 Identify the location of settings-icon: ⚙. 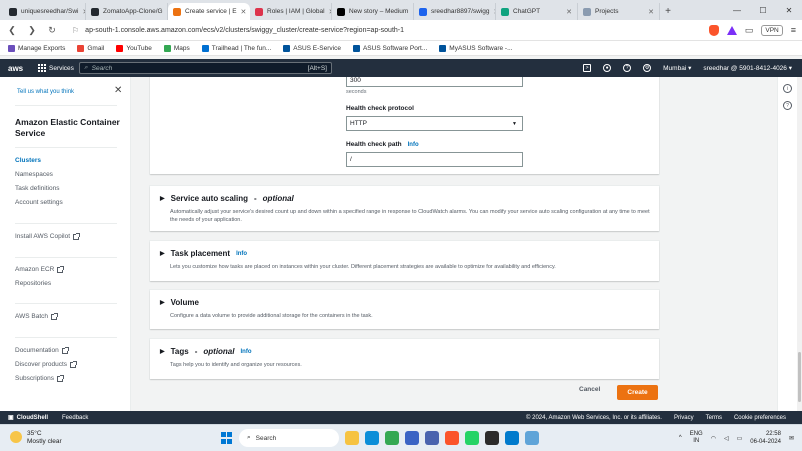
(647, 68).